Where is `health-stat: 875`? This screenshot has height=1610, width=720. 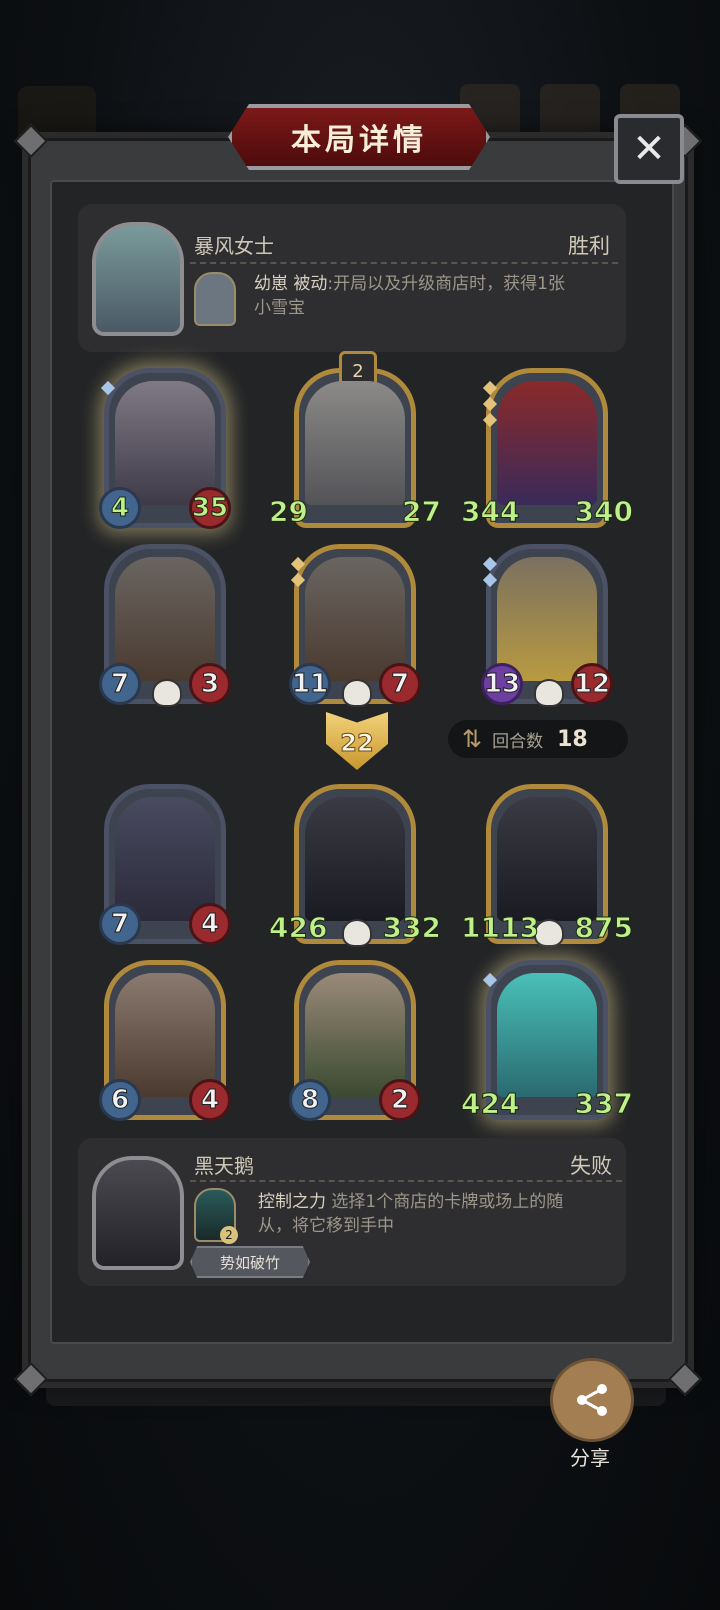
health-stat: 875 is located at coordinates (603, 927).